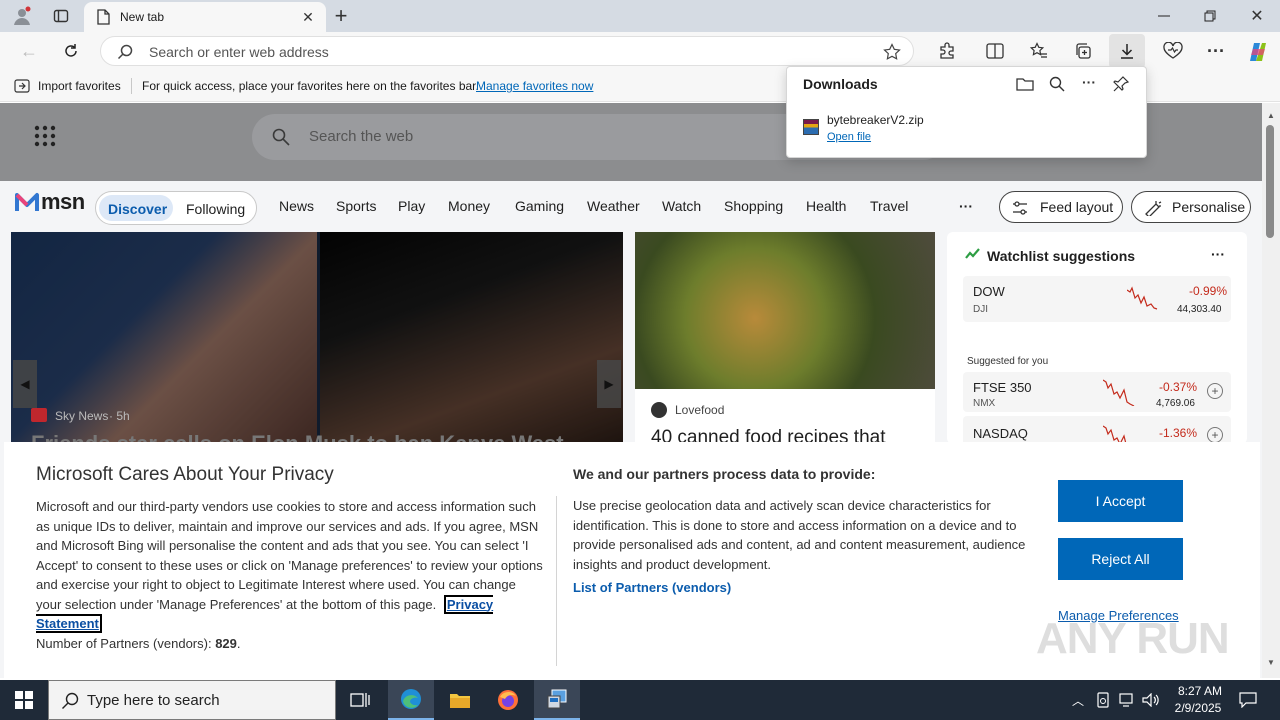 This screenshot has height=720, width=1280. Describe the element at coordinates (1020, 208) in the screenshot. I see `sliders-icon` at that location.